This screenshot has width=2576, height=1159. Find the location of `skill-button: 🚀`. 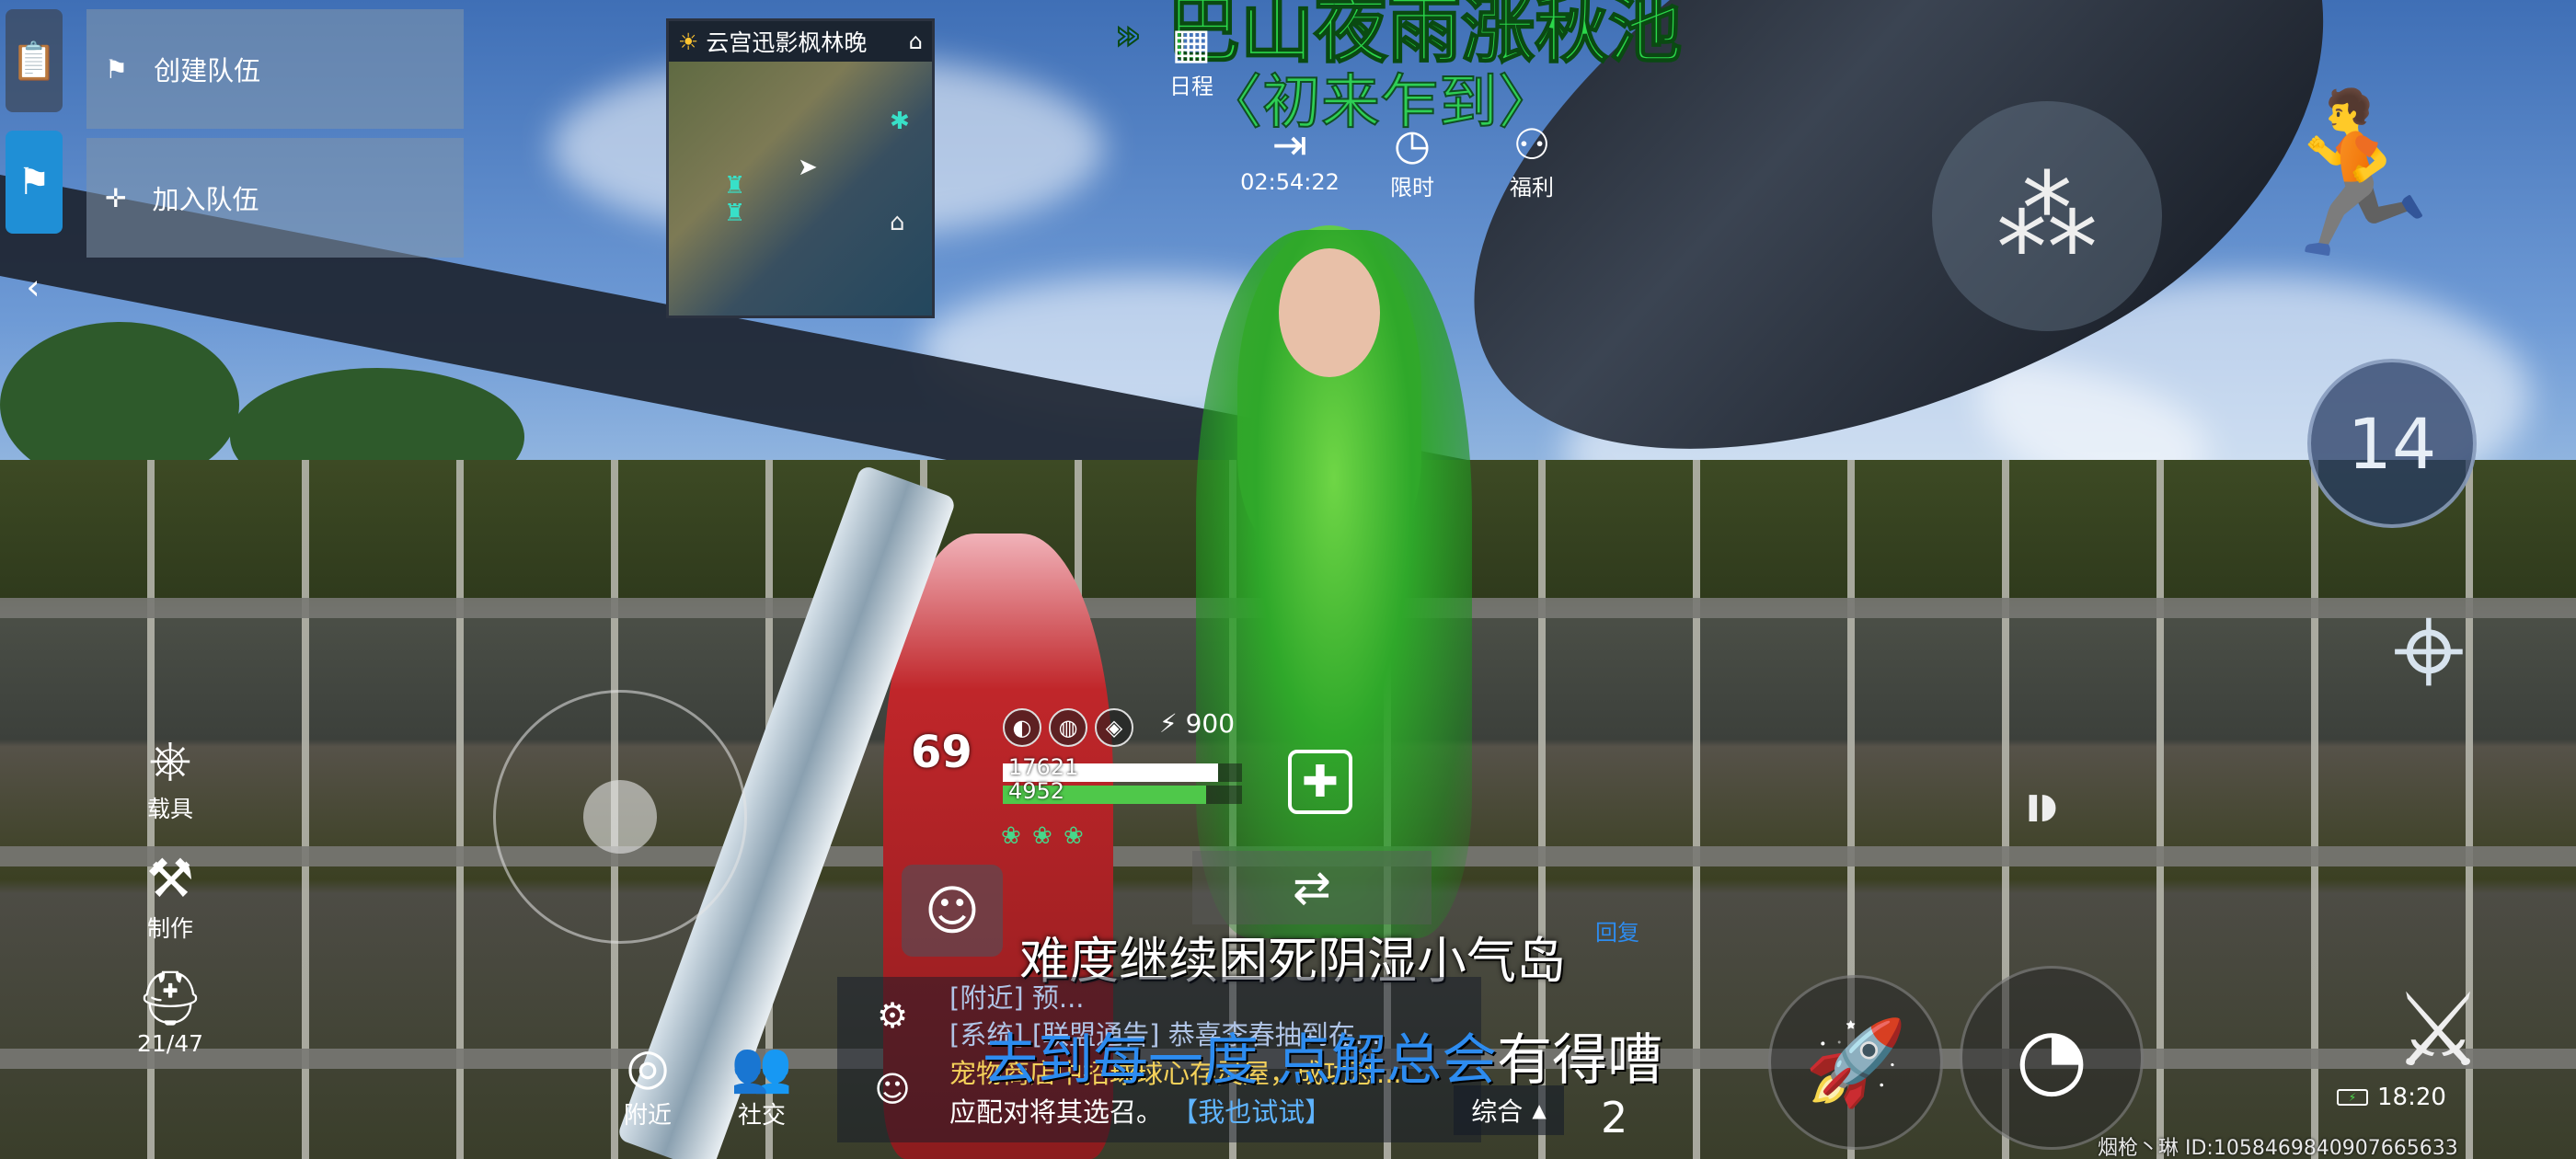

skill-button: 🚀 is located at coordinates (1855, 1062).